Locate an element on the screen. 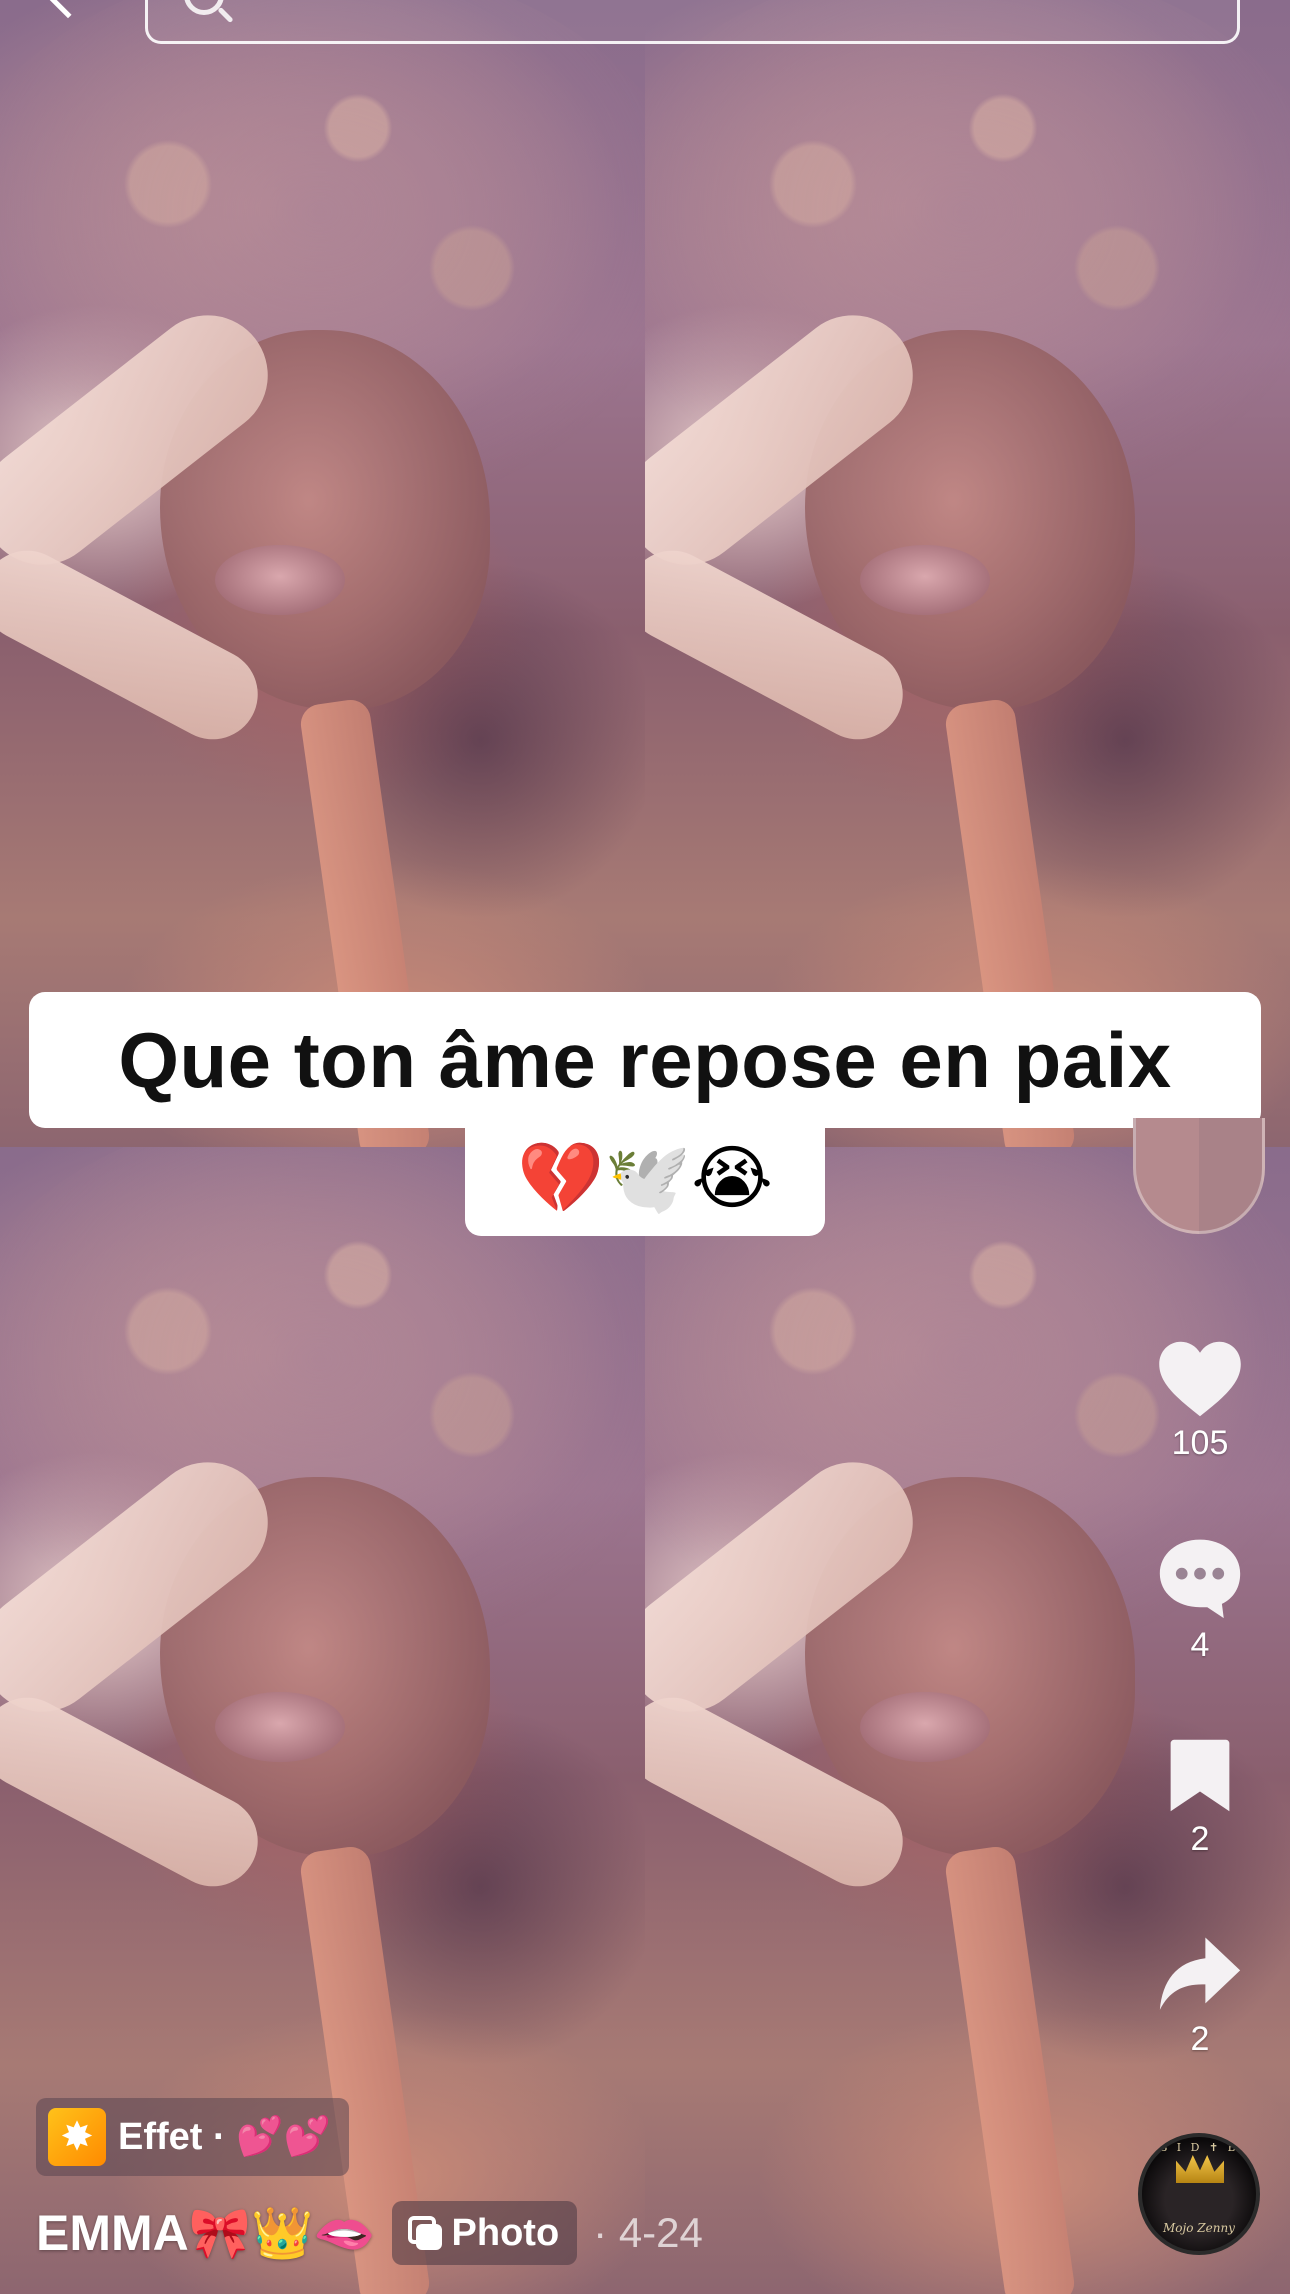  post-meta: EMMA🎀👑🫦 Photo · 4-24 is located at coordinates (369, 2233).